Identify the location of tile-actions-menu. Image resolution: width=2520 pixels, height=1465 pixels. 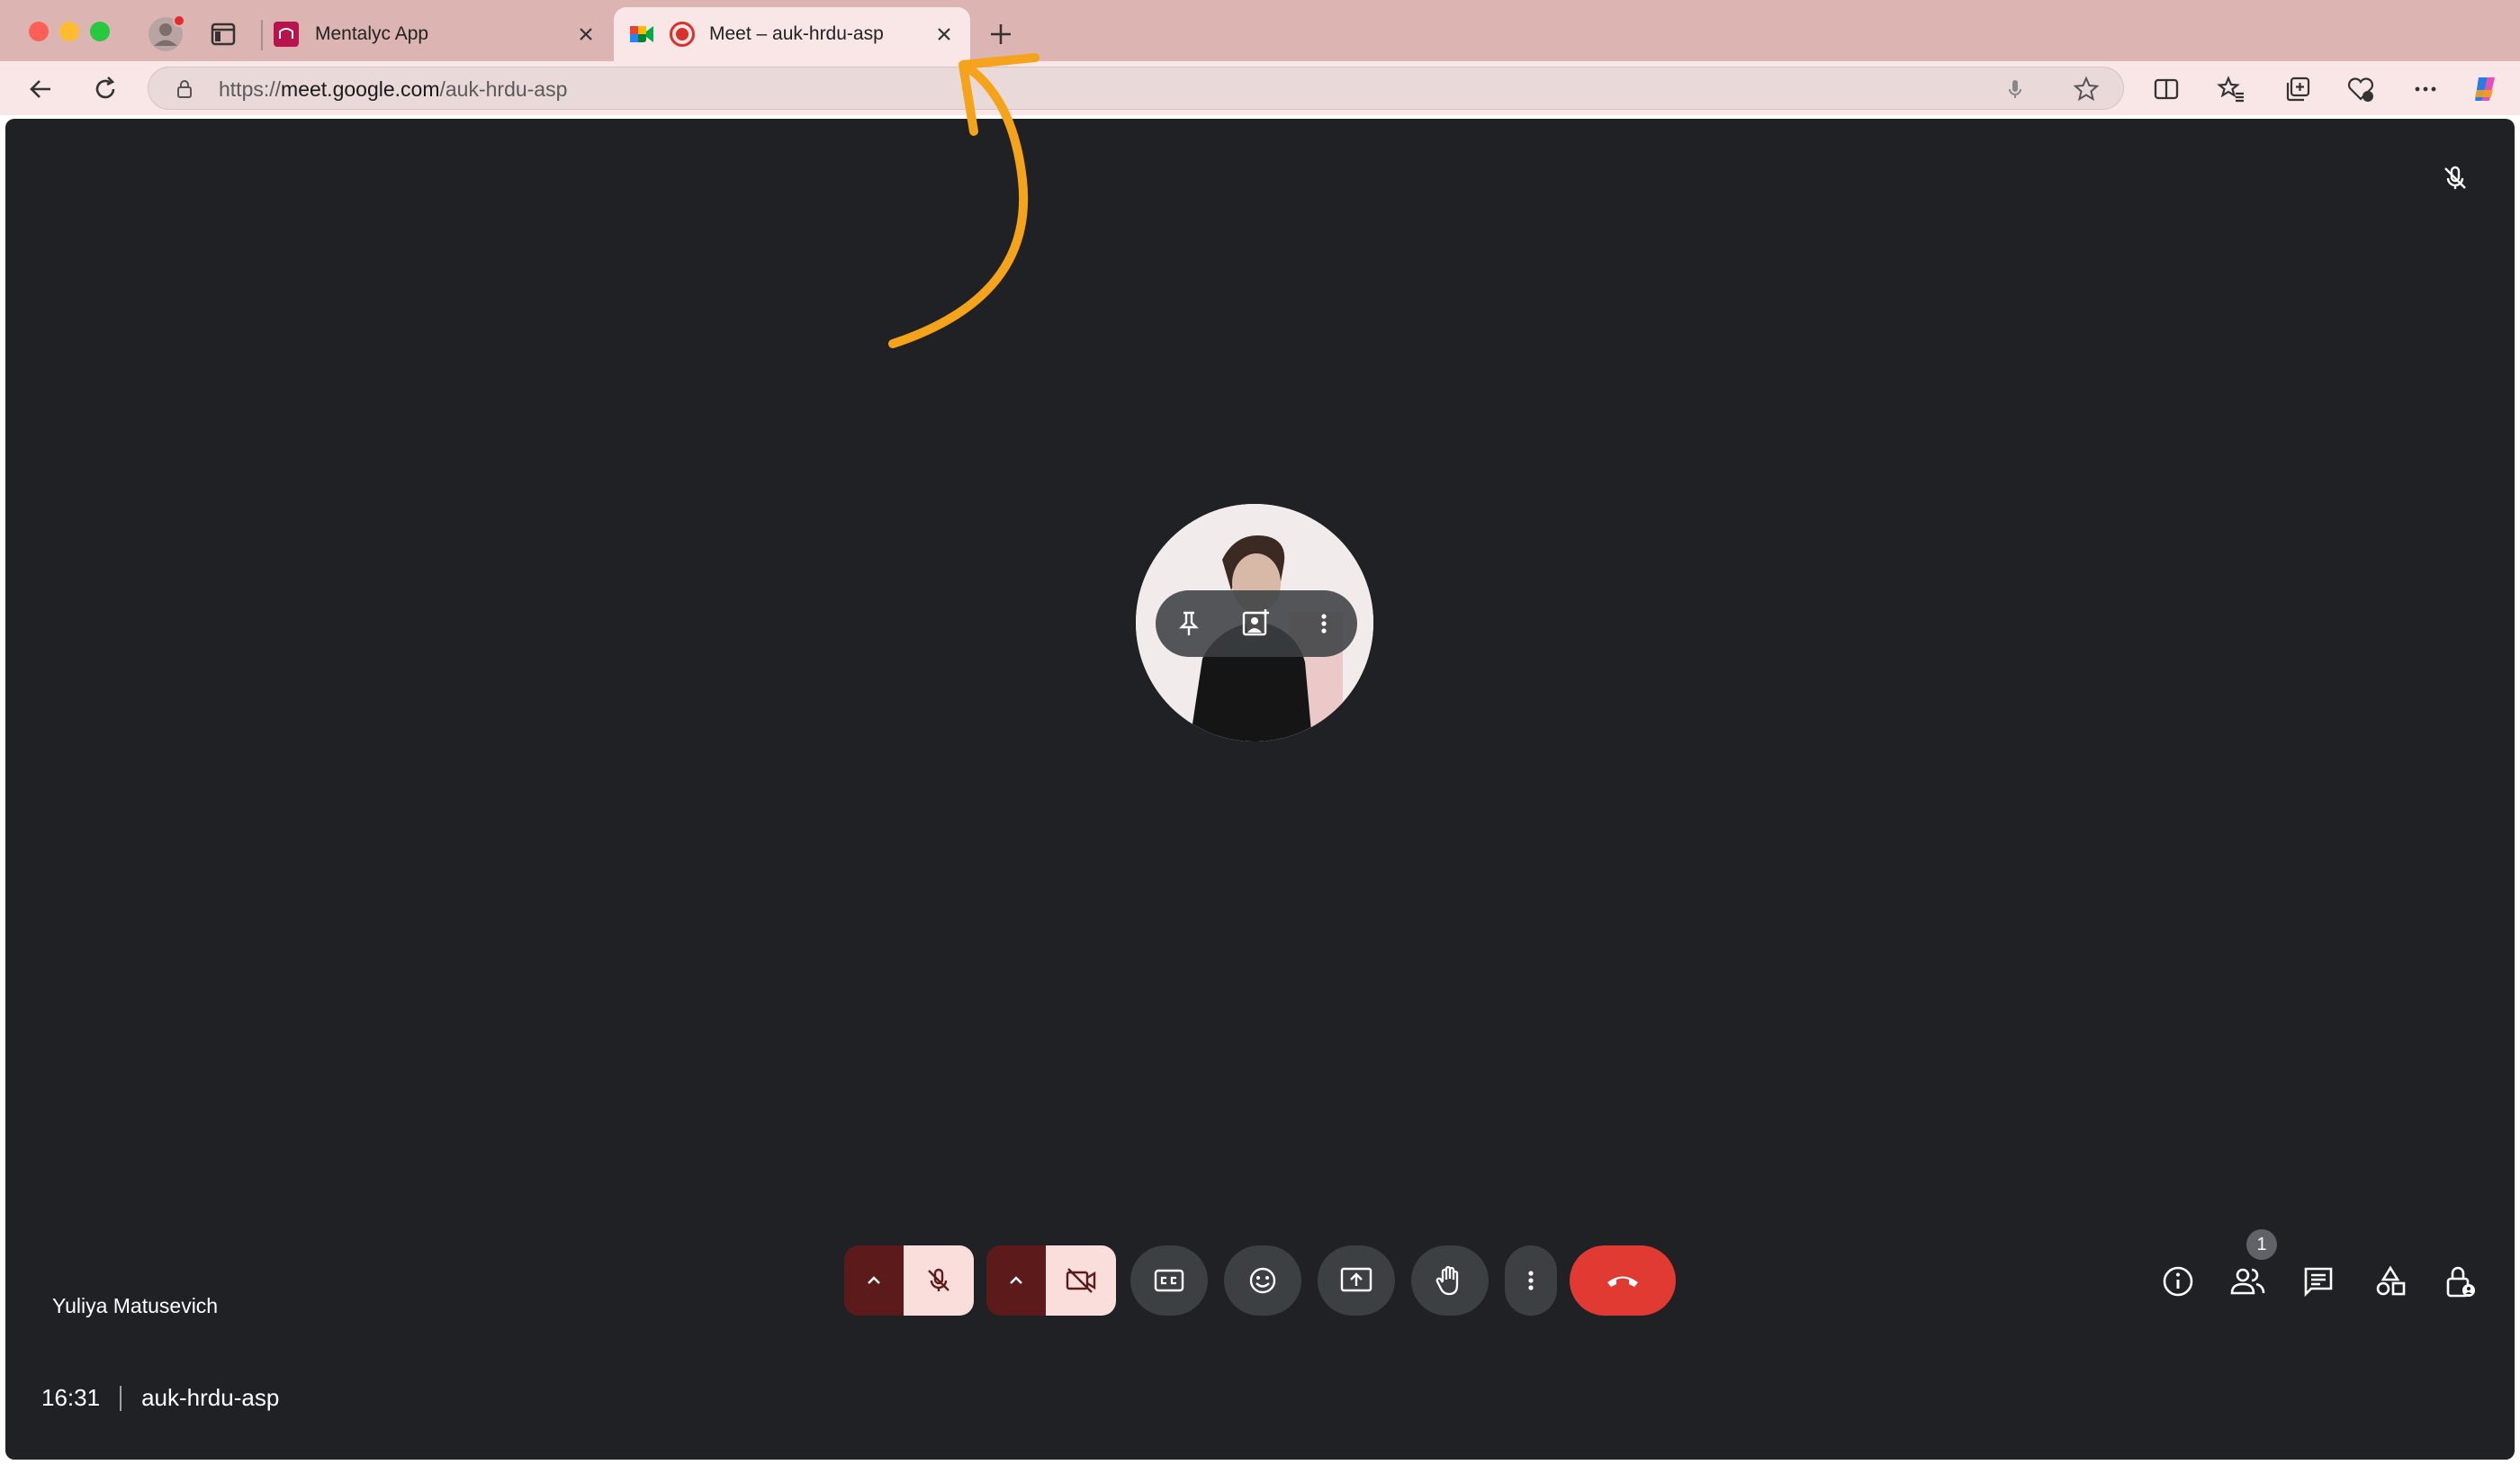
(1256, 623).